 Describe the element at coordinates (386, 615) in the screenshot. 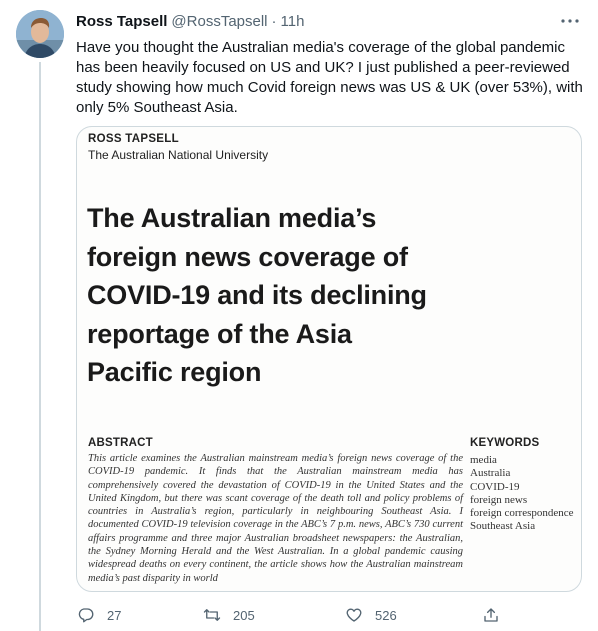

I see `like-count: 526` at that location.